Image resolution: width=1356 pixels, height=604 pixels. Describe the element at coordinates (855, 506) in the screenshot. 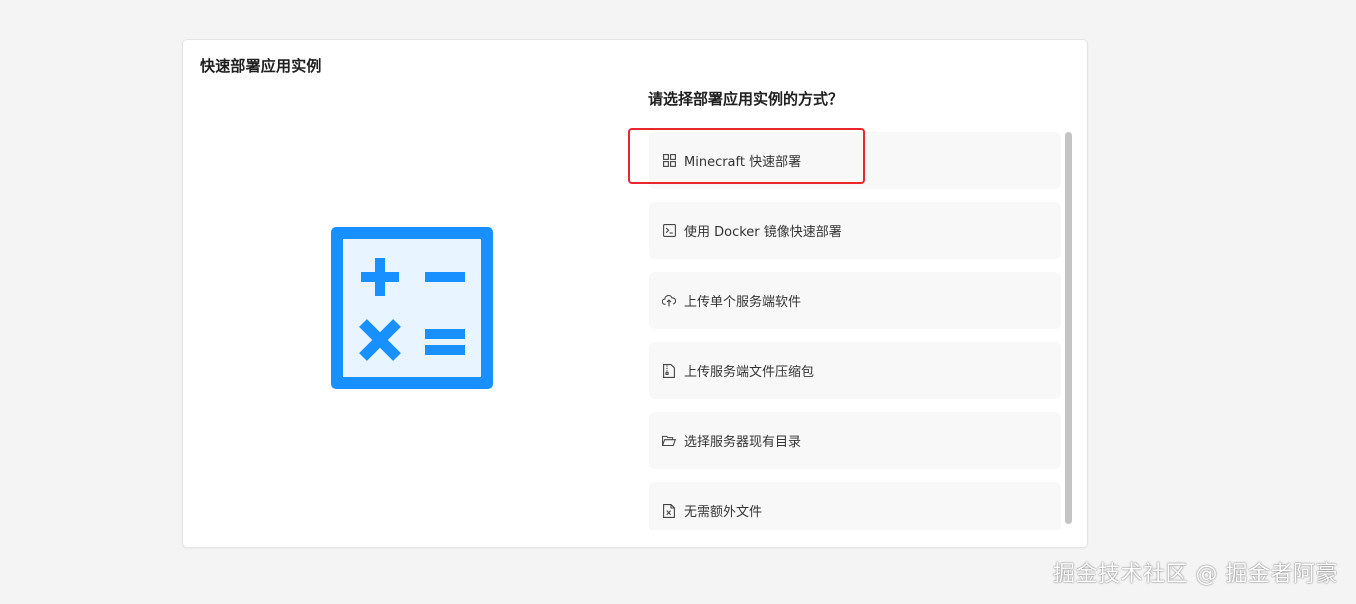

I see `option-no-extra-files: 无需额外文件` at that location.